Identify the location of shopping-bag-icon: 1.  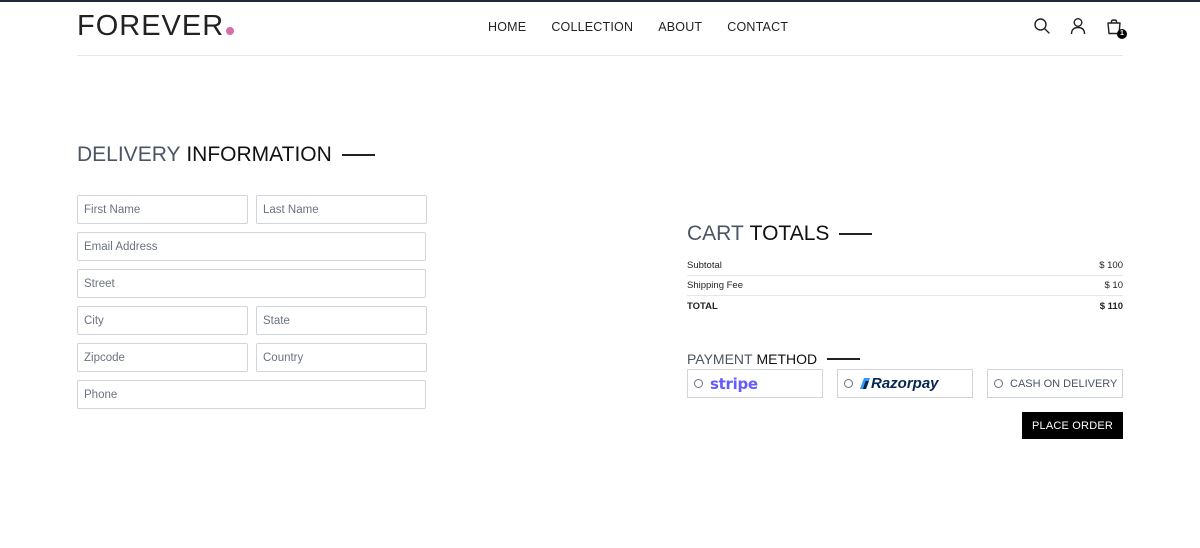
(1116, 28).